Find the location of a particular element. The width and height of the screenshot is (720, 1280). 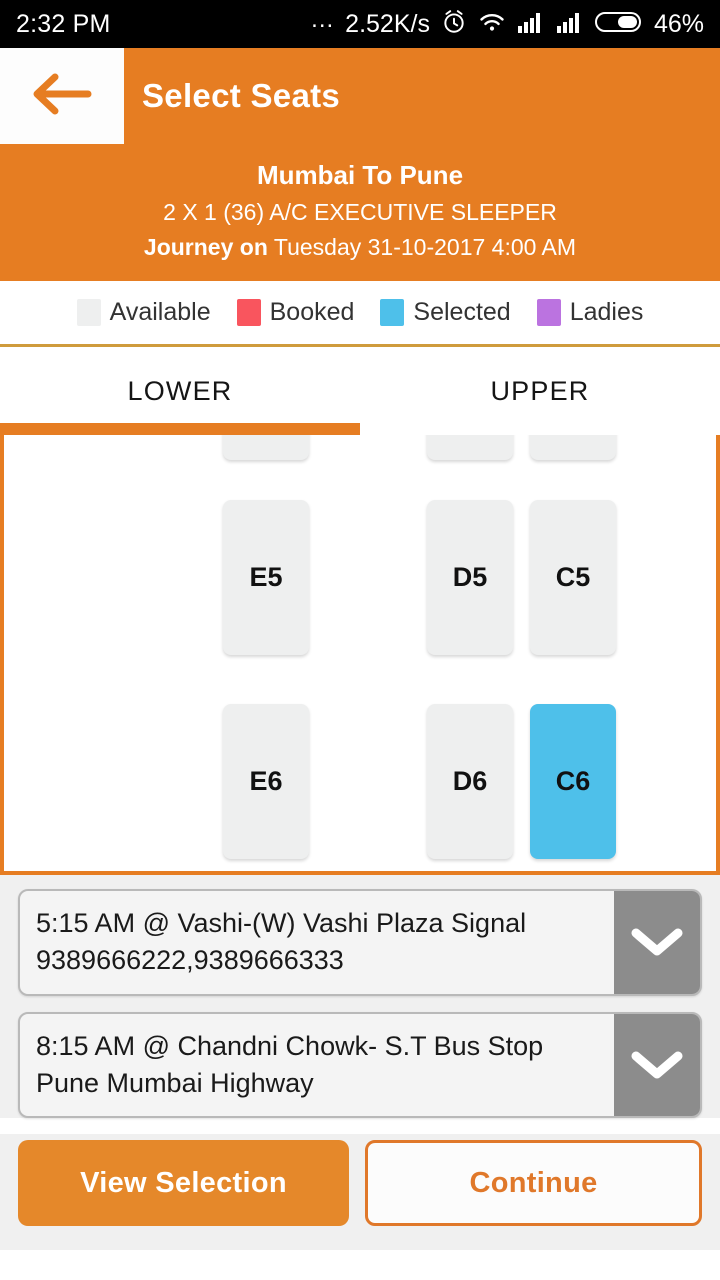

arrow-left-icon is located at coordinates (62, 96).